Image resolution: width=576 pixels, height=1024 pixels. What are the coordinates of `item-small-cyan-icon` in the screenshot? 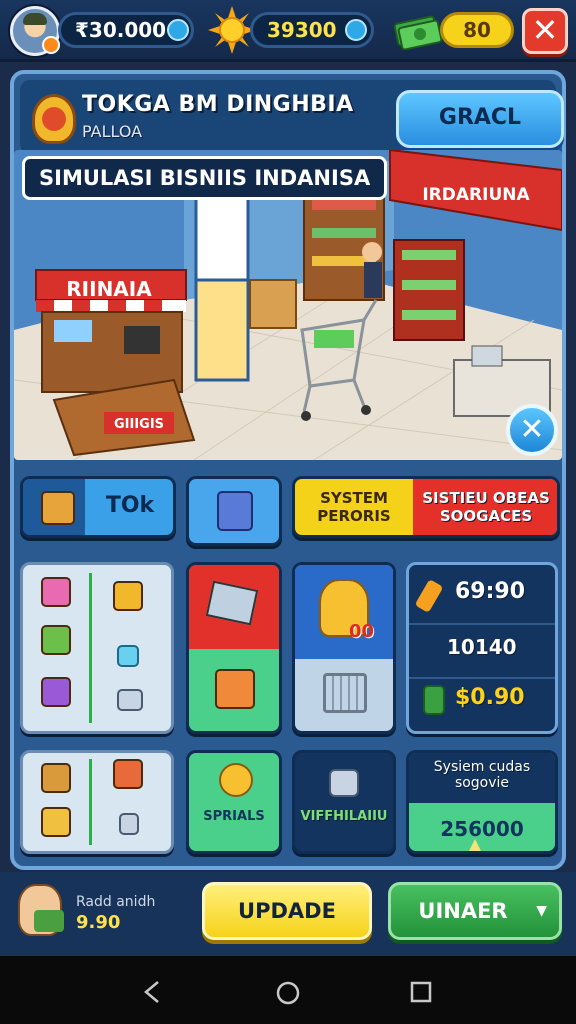 It's located at (128, 656).